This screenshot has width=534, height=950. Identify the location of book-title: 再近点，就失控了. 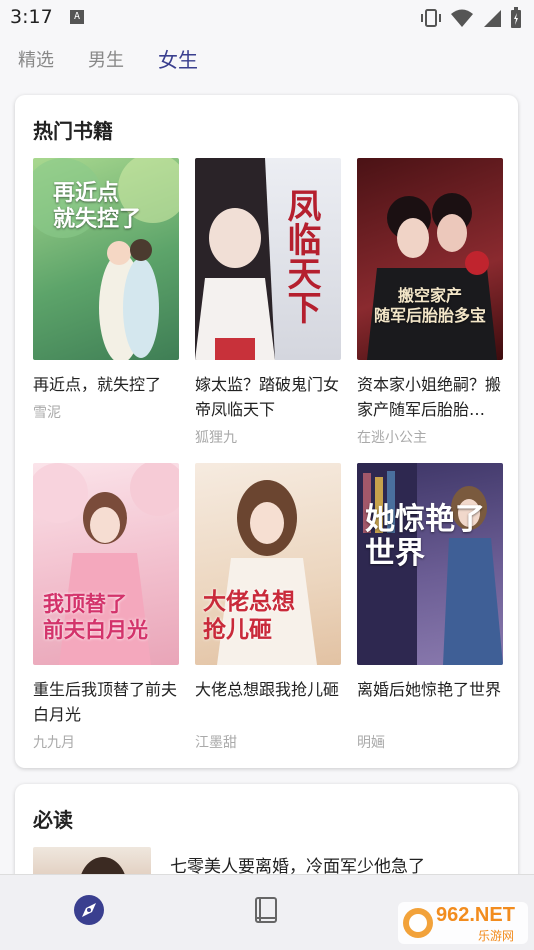
(107, 384).